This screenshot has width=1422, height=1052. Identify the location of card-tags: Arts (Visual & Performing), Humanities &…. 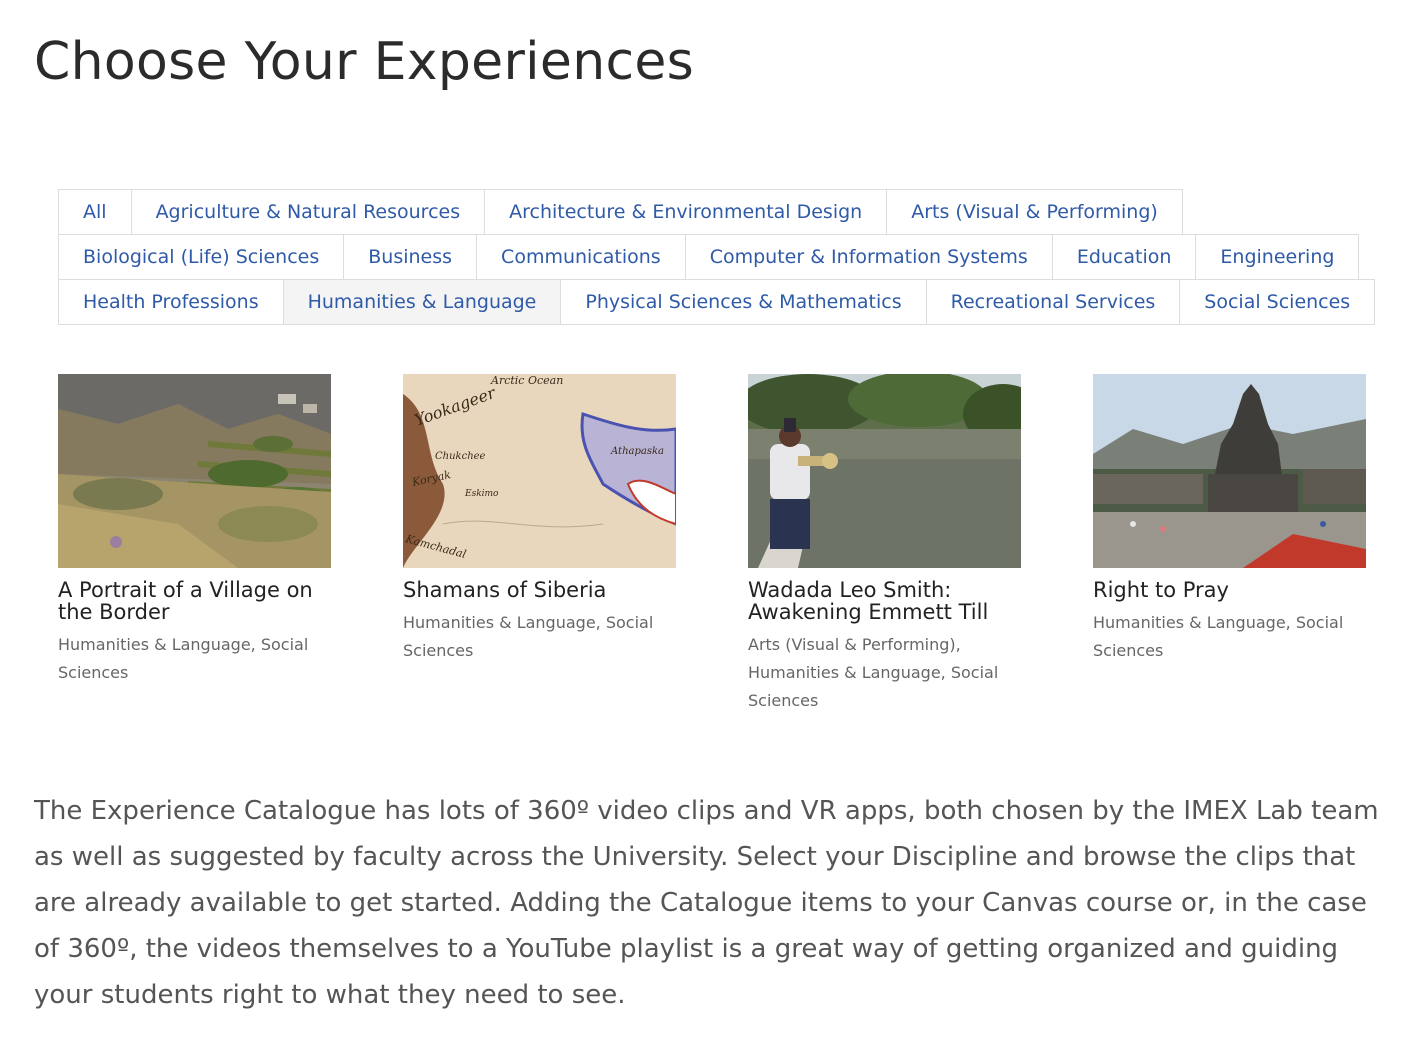
(873, 672).